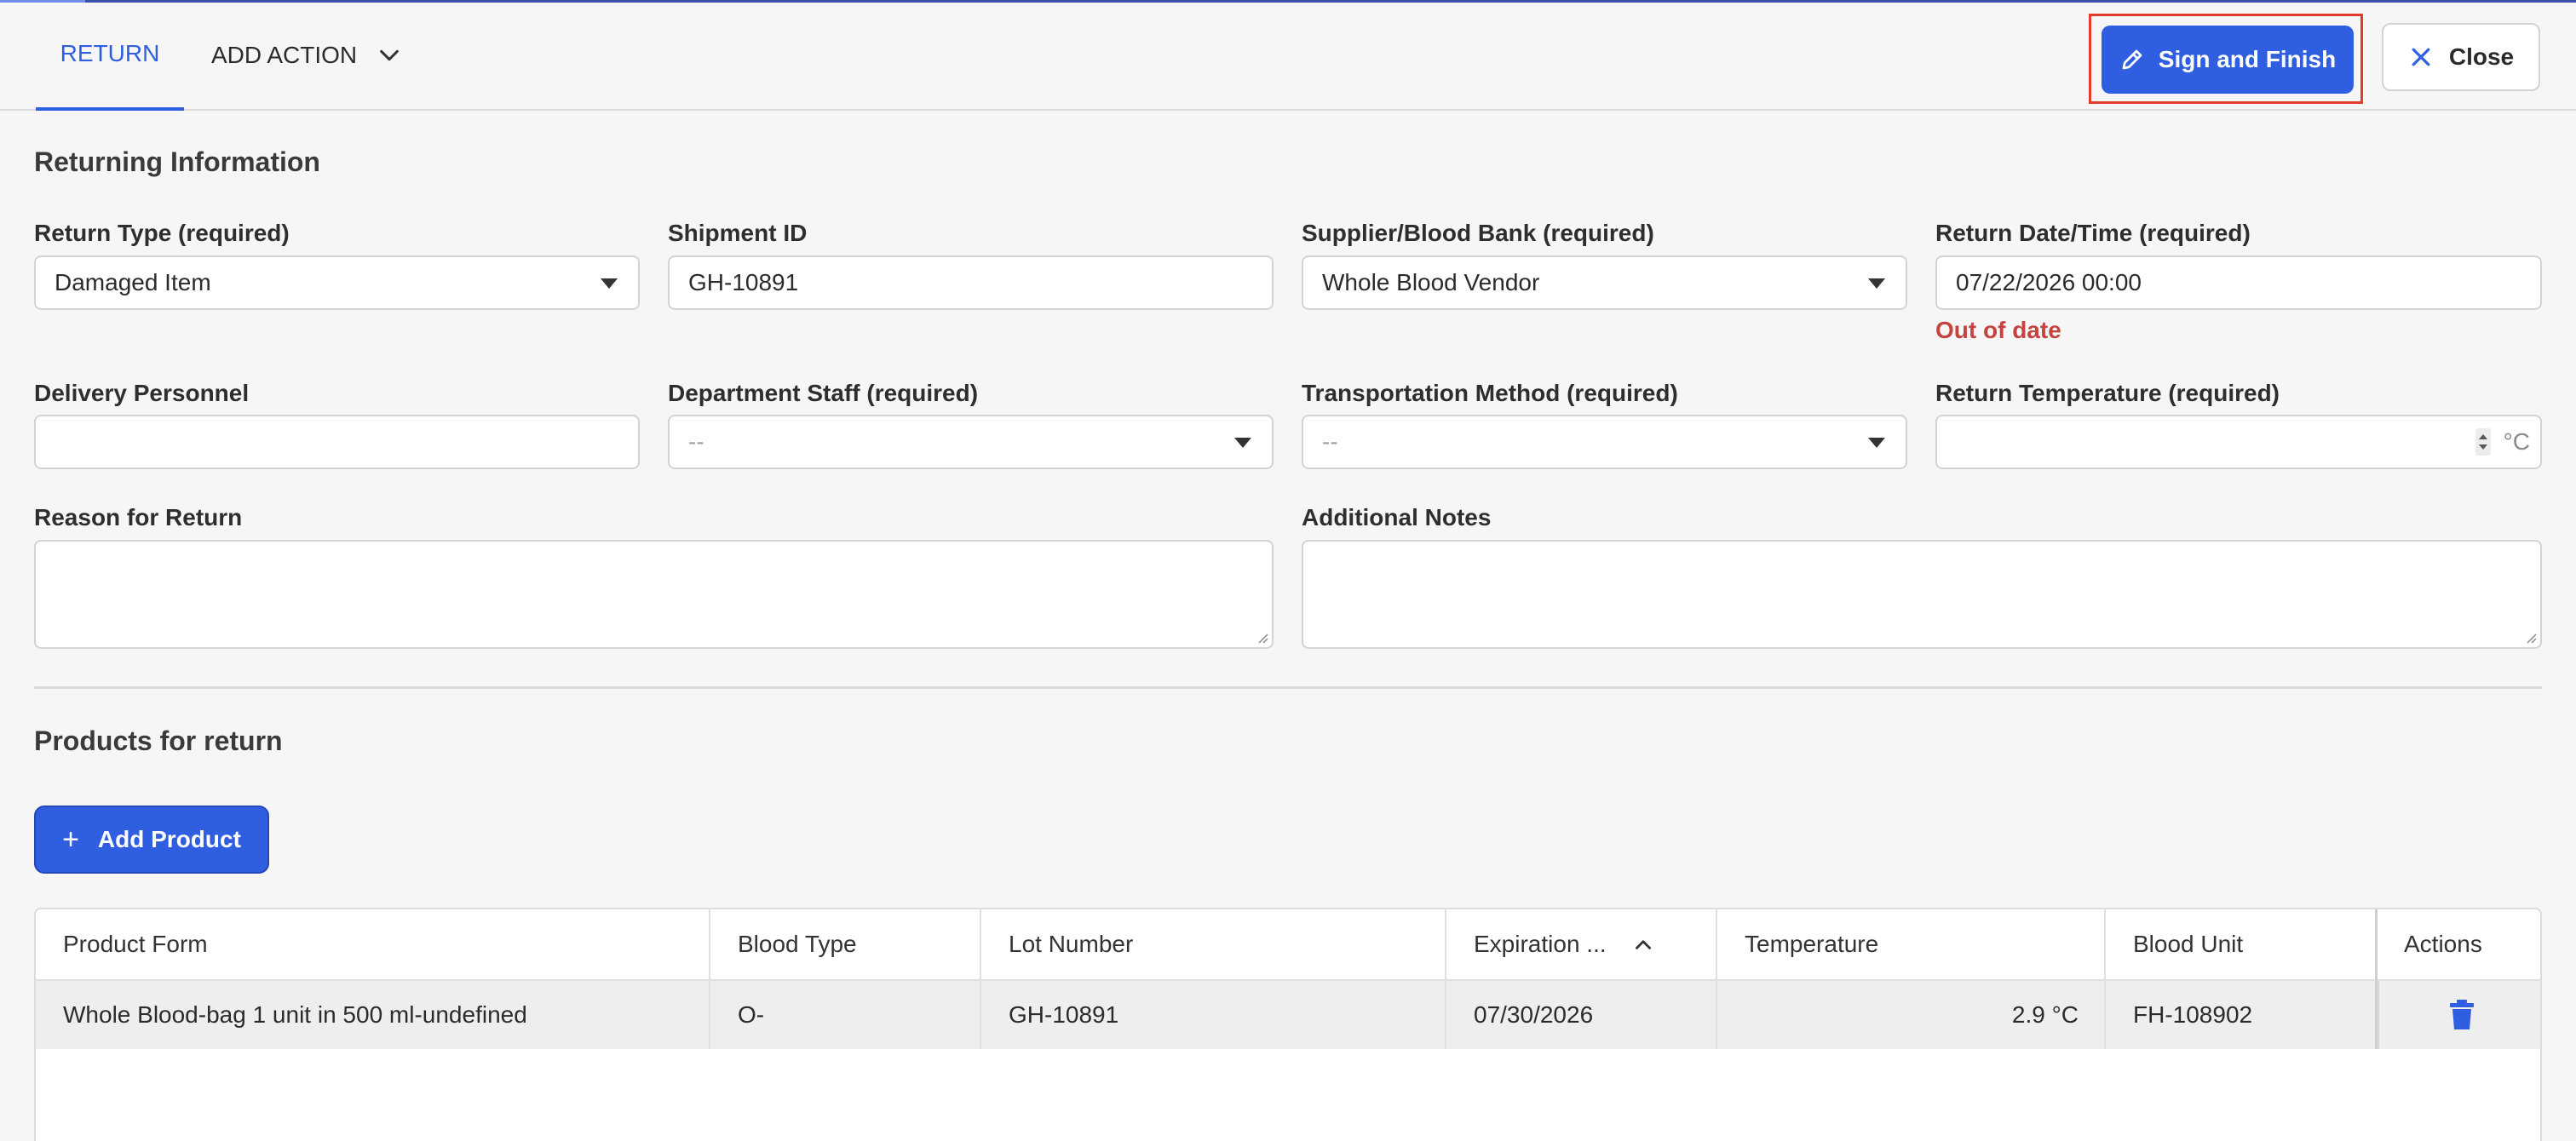  I want to click on reason-textarea, so click(654, 594).